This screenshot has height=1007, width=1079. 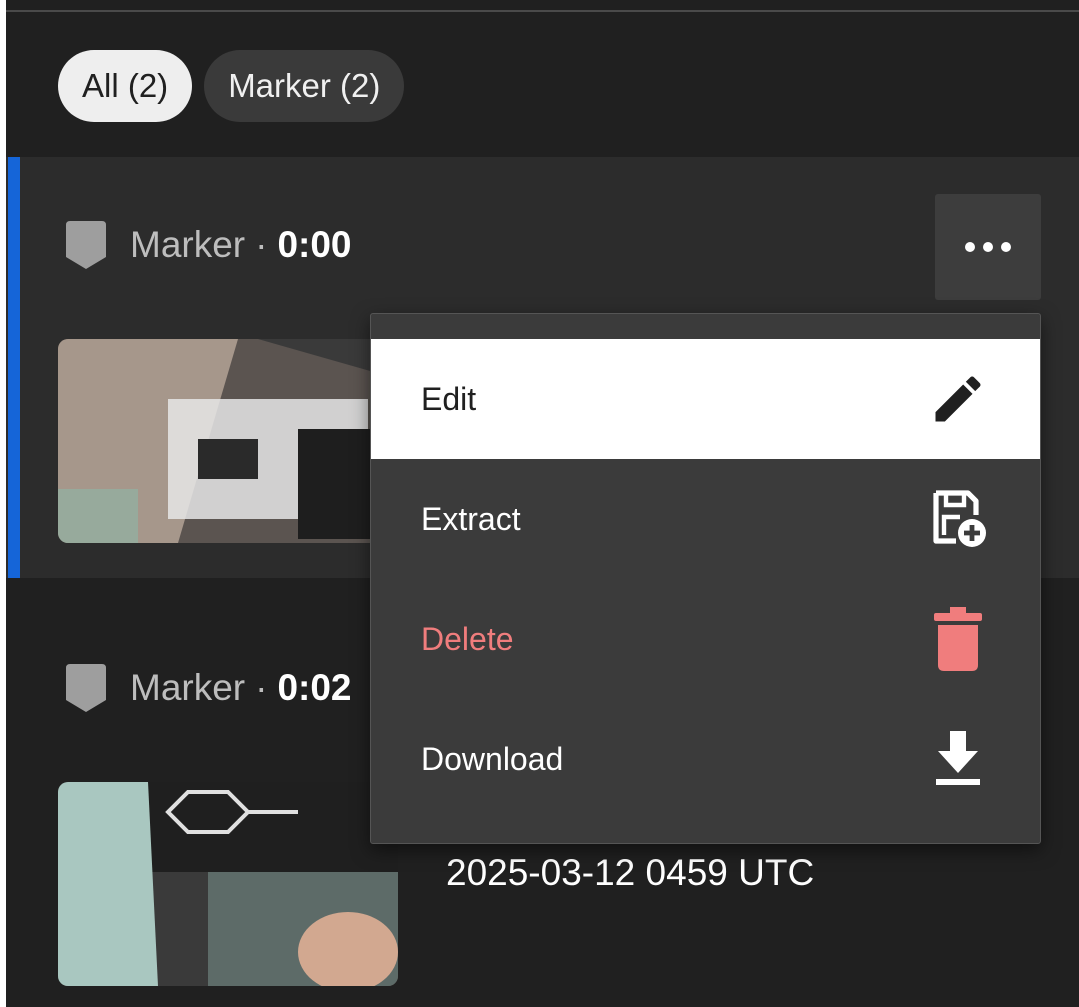 What do you see at coordinates (705, 639) in the screenshot?
I see `menu-item-delete: Delete` at bounding box center [705, 639].